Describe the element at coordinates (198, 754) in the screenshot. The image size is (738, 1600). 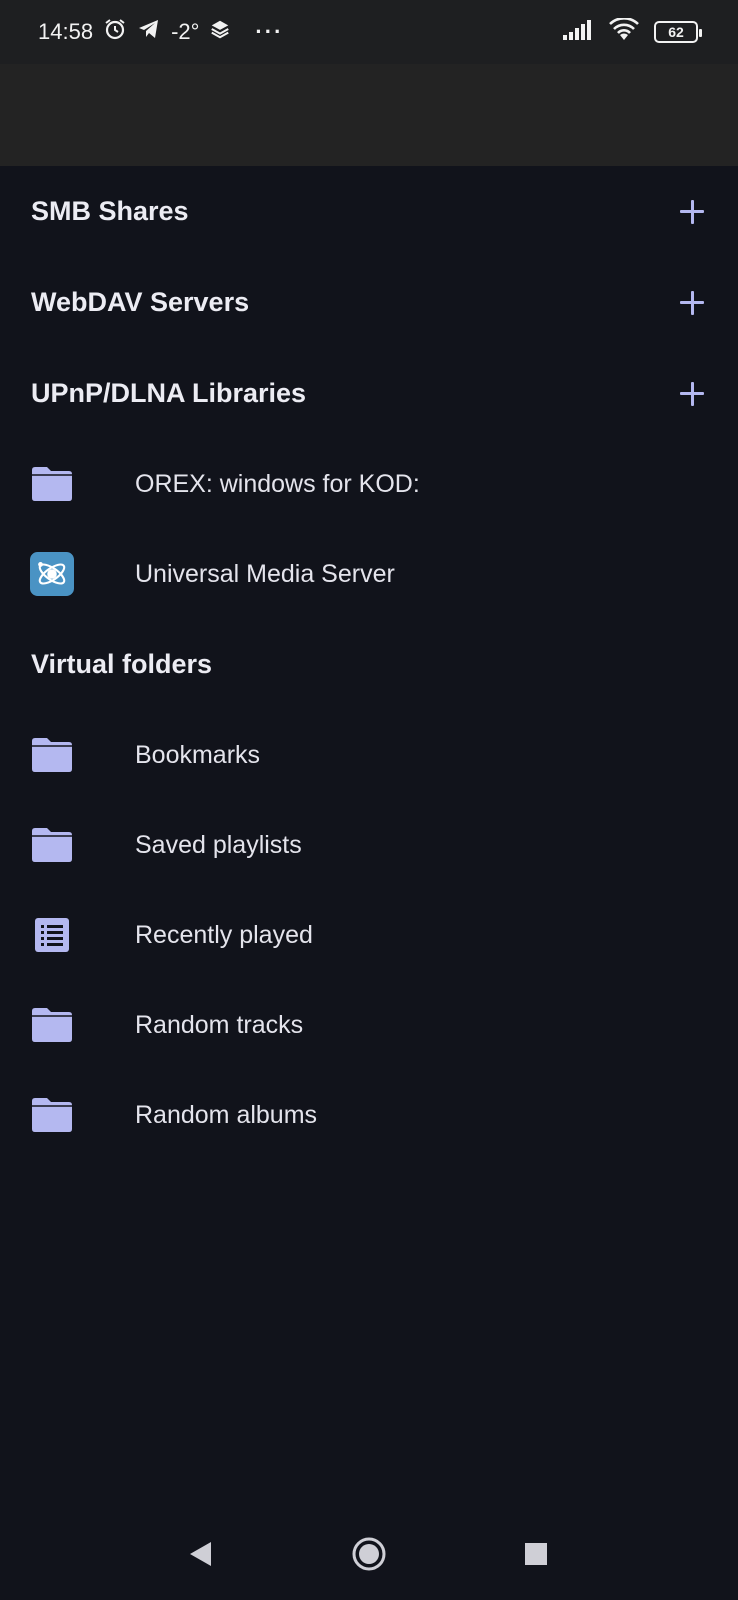
I see `list-item-label: Bookmarks` at that location.